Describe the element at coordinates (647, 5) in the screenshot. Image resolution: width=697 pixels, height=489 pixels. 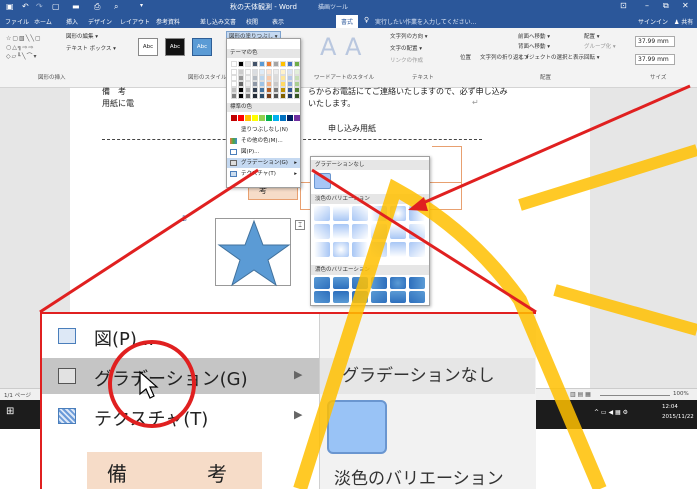
I see `minimize-icon: –` at that location.